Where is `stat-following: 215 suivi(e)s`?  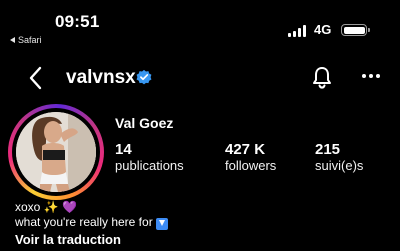 stat-following: 215 suivi(e)s is located at coordinates (339, 157).